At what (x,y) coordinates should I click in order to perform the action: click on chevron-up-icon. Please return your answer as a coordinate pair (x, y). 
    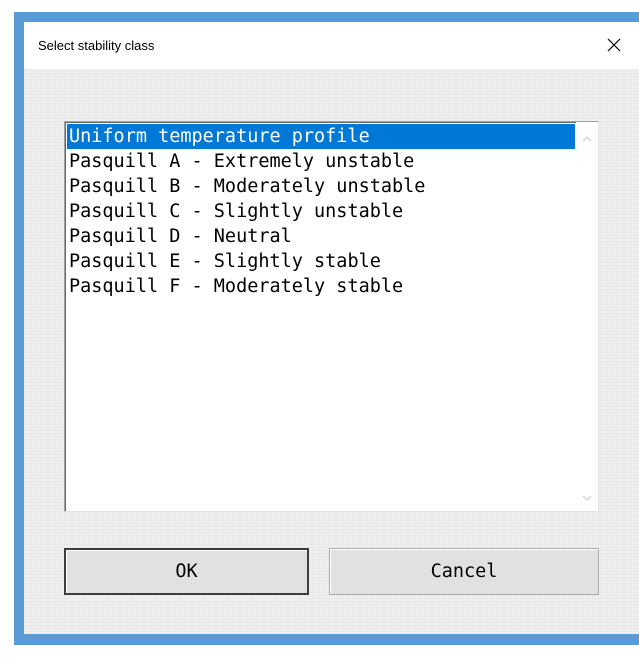
    Looking at the image, I should click on (587, 138).